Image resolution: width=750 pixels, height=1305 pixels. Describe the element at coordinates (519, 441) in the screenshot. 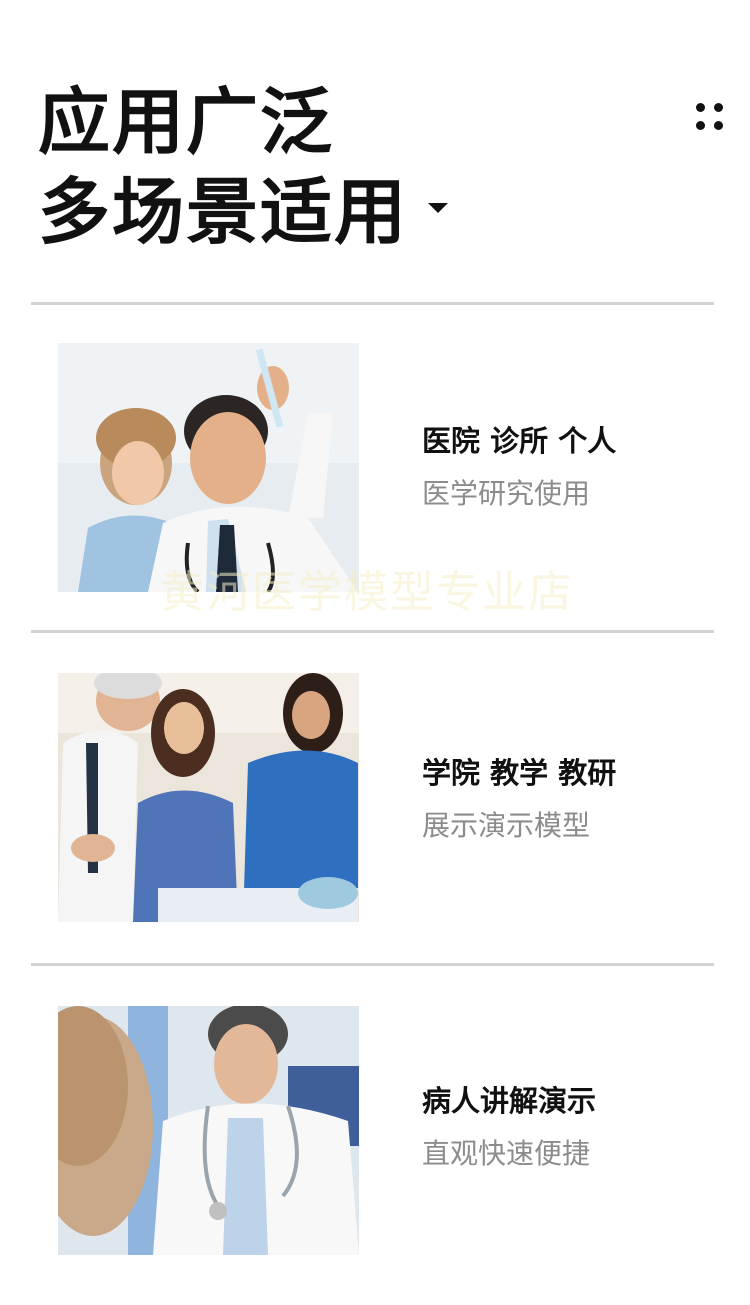

I see `item-title: 医院 诊所 个人` at that location.